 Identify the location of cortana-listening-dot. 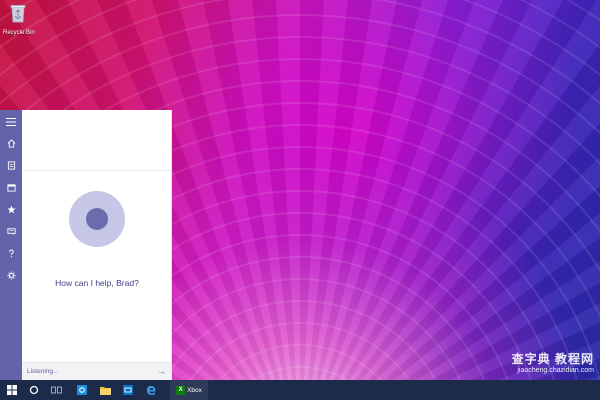
(97, 219).